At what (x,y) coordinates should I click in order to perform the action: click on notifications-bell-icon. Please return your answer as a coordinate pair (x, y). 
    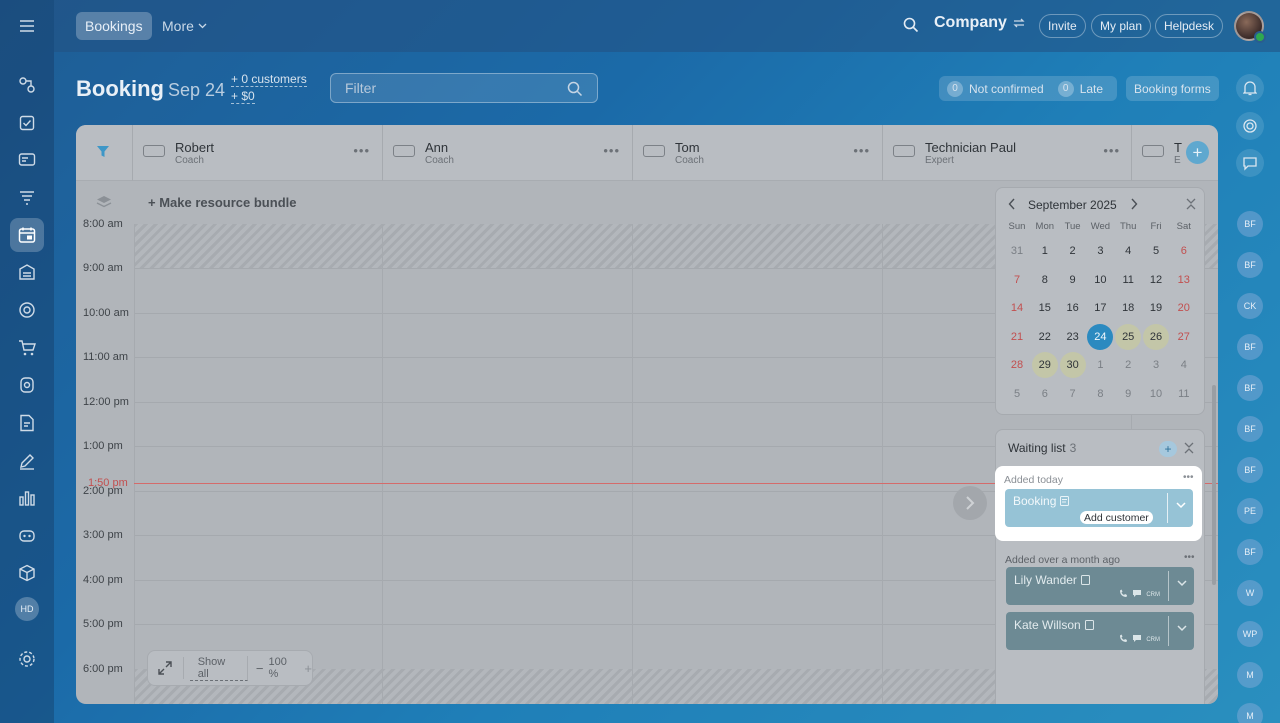
    Looking at the image, I should click on (1250, 88).